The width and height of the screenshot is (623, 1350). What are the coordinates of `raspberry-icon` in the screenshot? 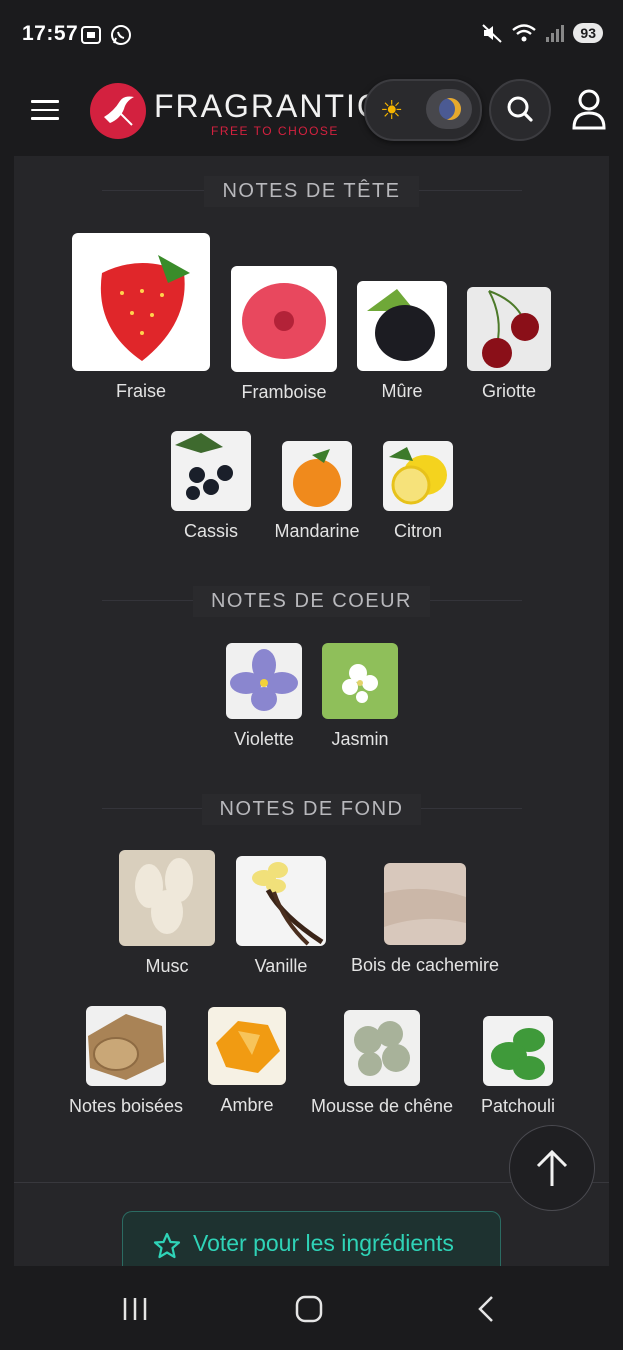 It's located at (284, 319).